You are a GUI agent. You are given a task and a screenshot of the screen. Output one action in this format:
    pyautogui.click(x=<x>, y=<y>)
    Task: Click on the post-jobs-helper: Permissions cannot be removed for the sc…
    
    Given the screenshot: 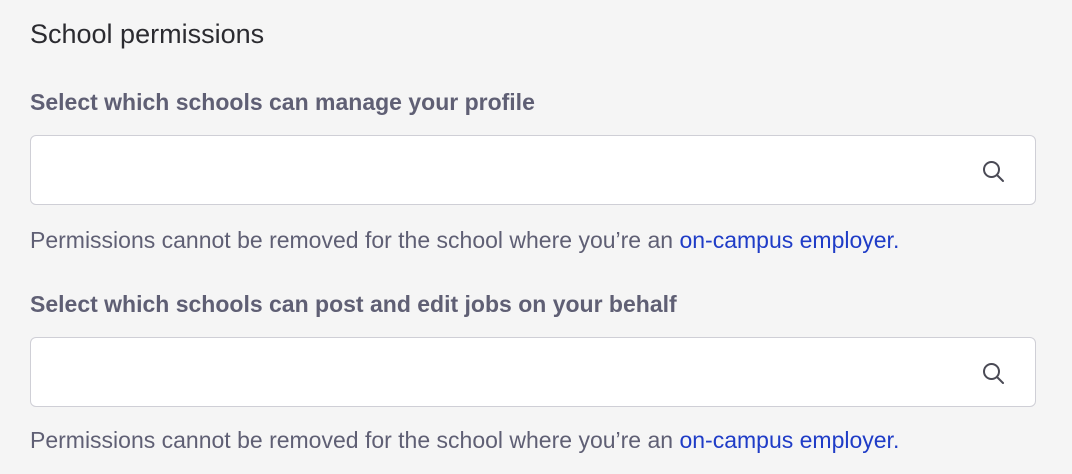 What is the action you would take?
    pyautogui.click(x=464, y=440)
    